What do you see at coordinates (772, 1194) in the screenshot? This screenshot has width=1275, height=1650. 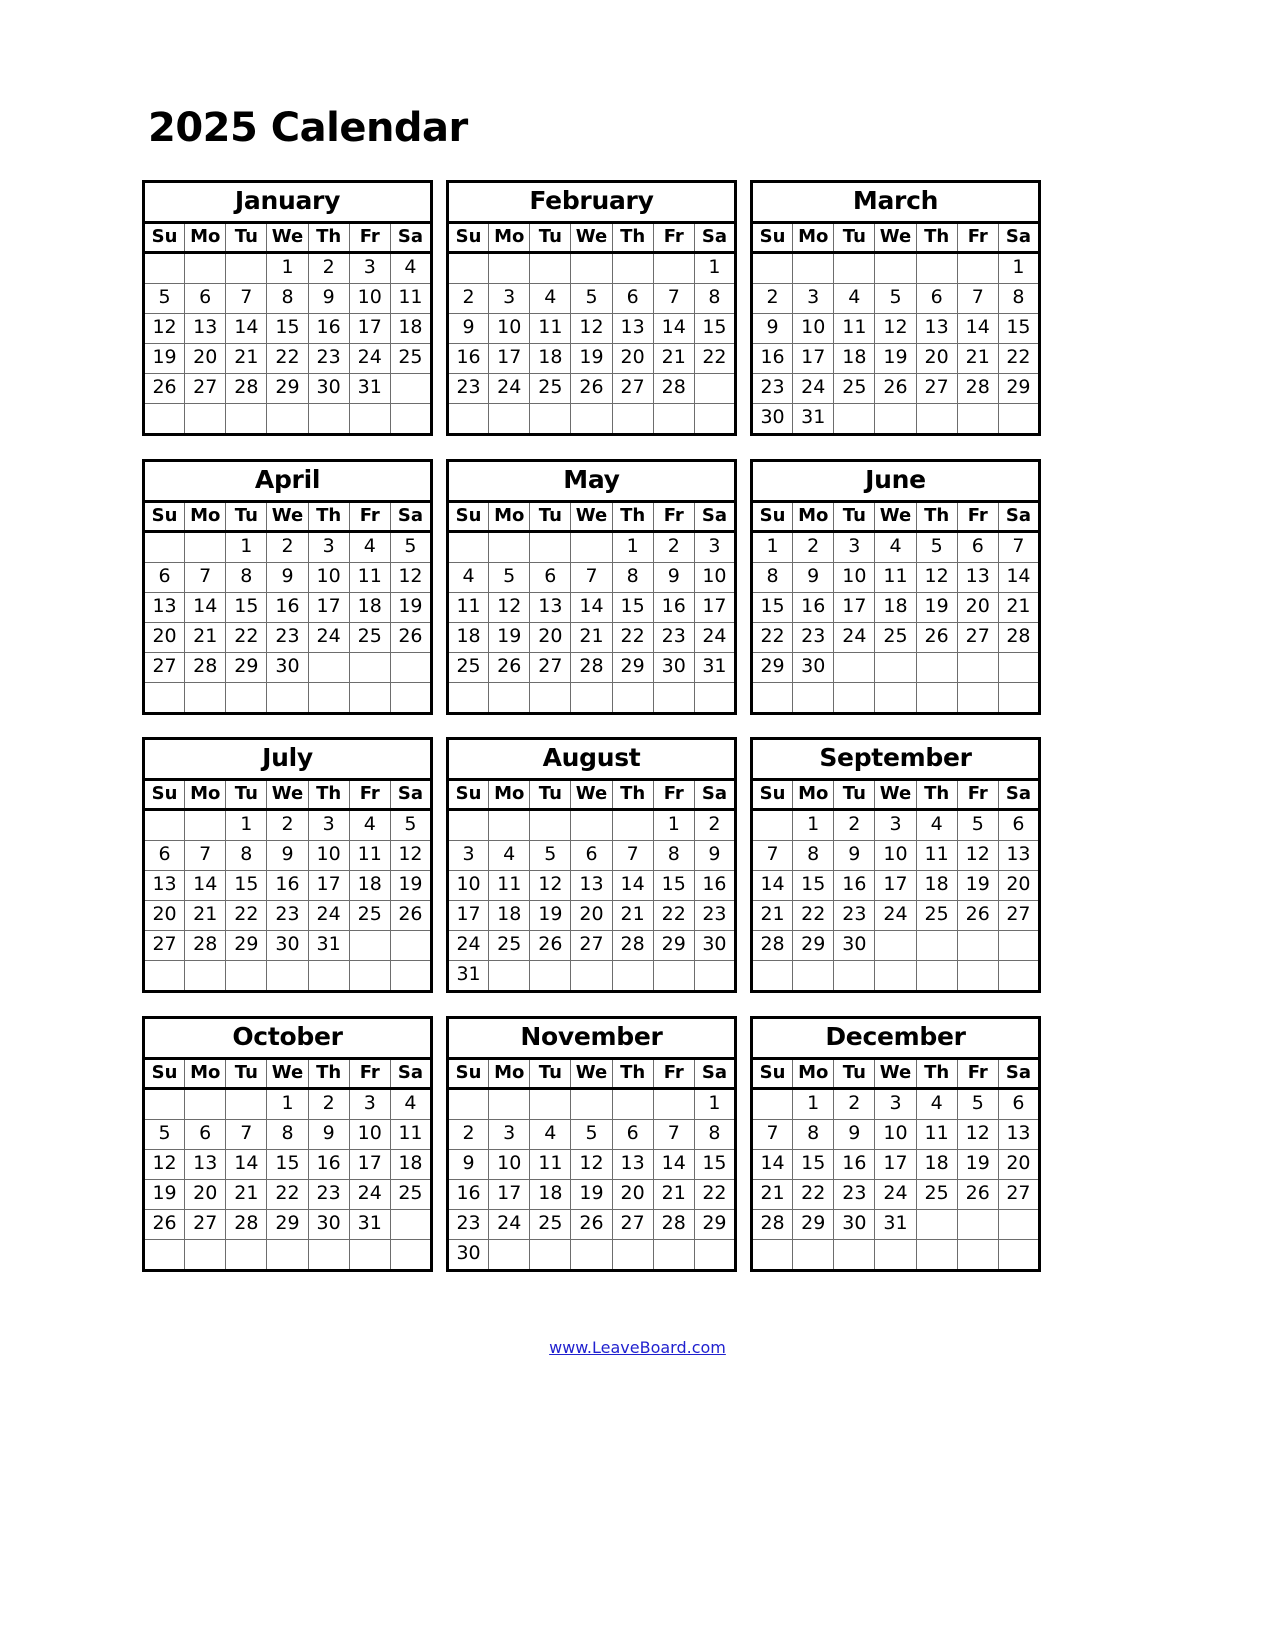 I see `day-cell: 21` at bounding box center [772, 1194].